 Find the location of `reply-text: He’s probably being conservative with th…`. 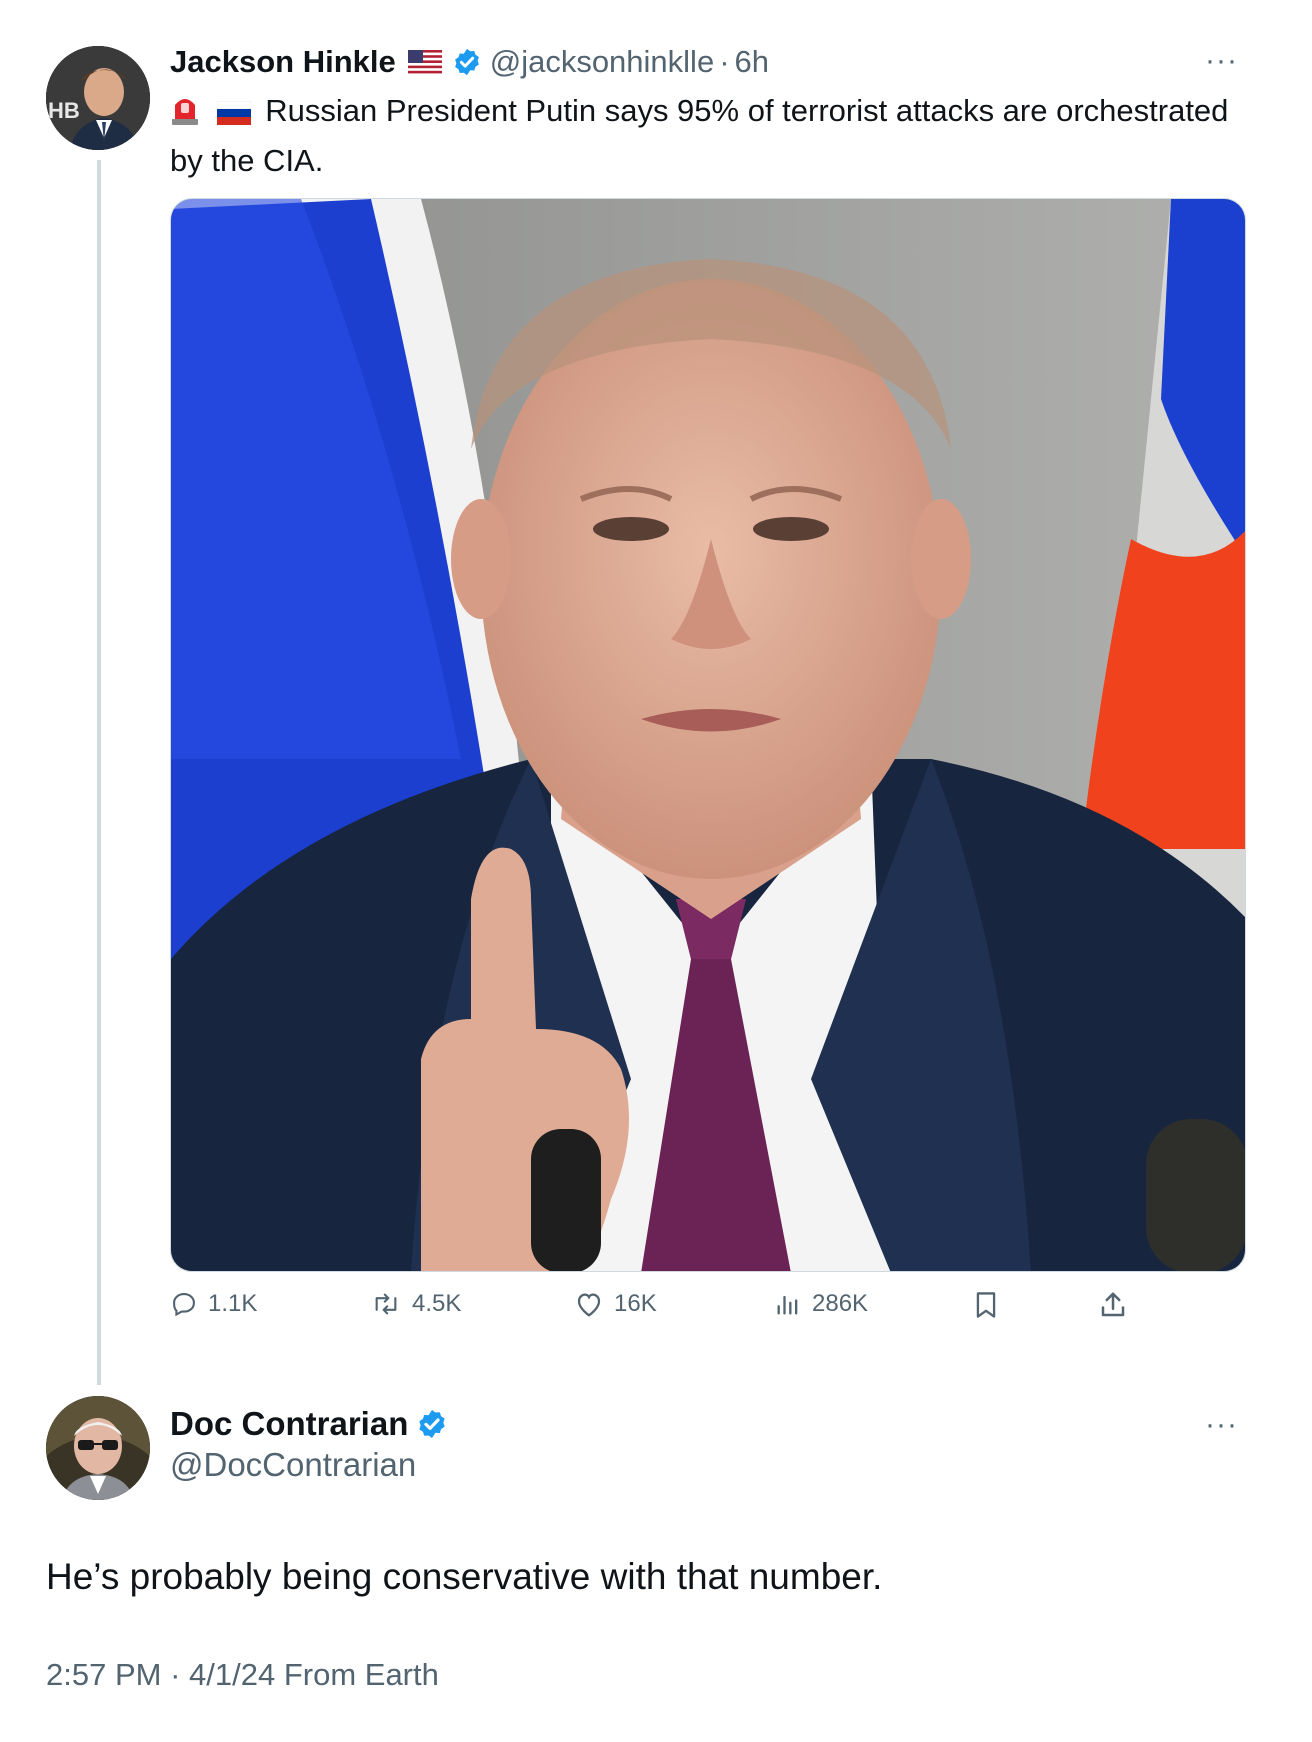

reply-text: He’s probably being conservative with th… is located at coordinates (464, 1576).